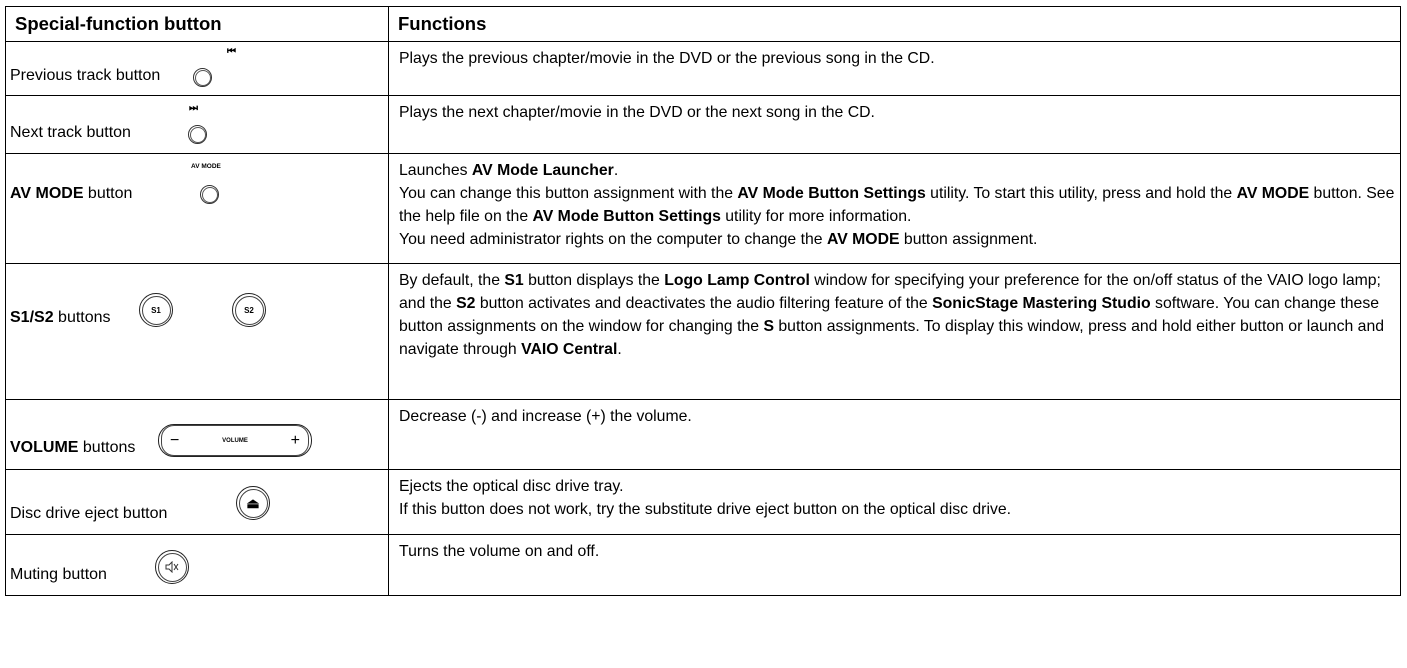 This screenshot has height=668, width=1407. I want to click on volume-minus-icon: −, so click(175, 440).